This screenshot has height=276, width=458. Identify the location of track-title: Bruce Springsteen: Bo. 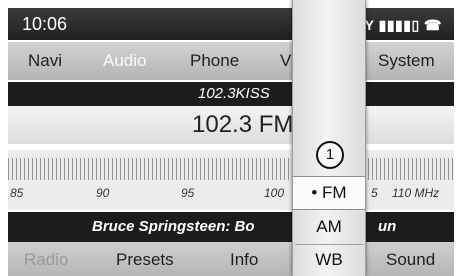
(173, 226).